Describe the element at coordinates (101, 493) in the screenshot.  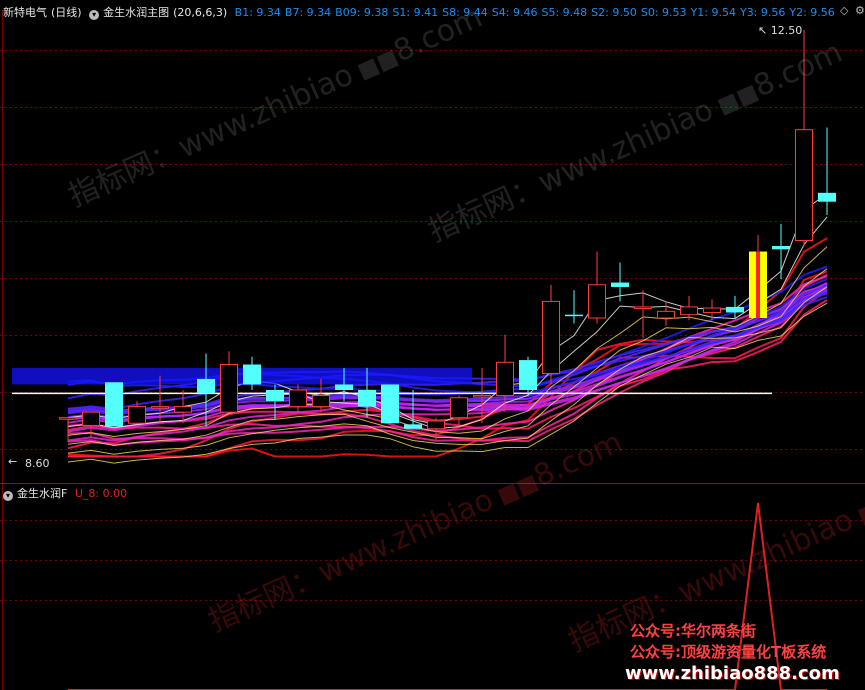
I see `sub-indicator-value: U_8: 0.00` at that location.